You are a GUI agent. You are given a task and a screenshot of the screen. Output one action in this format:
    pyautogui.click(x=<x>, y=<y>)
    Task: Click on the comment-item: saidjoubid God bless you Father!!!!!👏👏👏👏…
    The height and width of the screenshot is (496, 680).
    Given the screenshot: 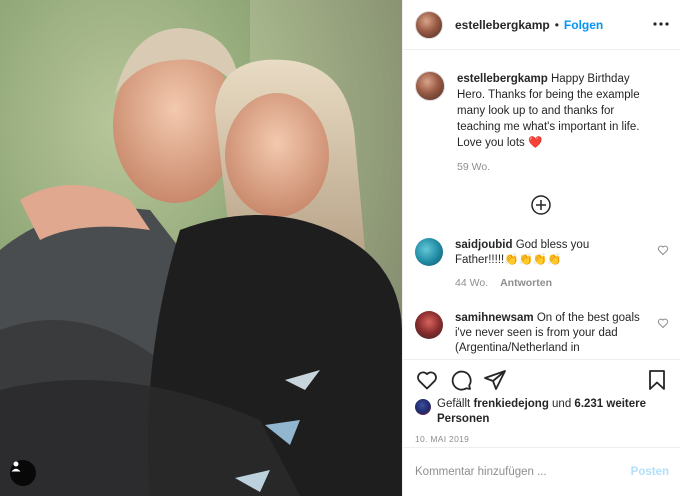 What is the action you would take?
    pyautogui.click(x=542, y=264)
    